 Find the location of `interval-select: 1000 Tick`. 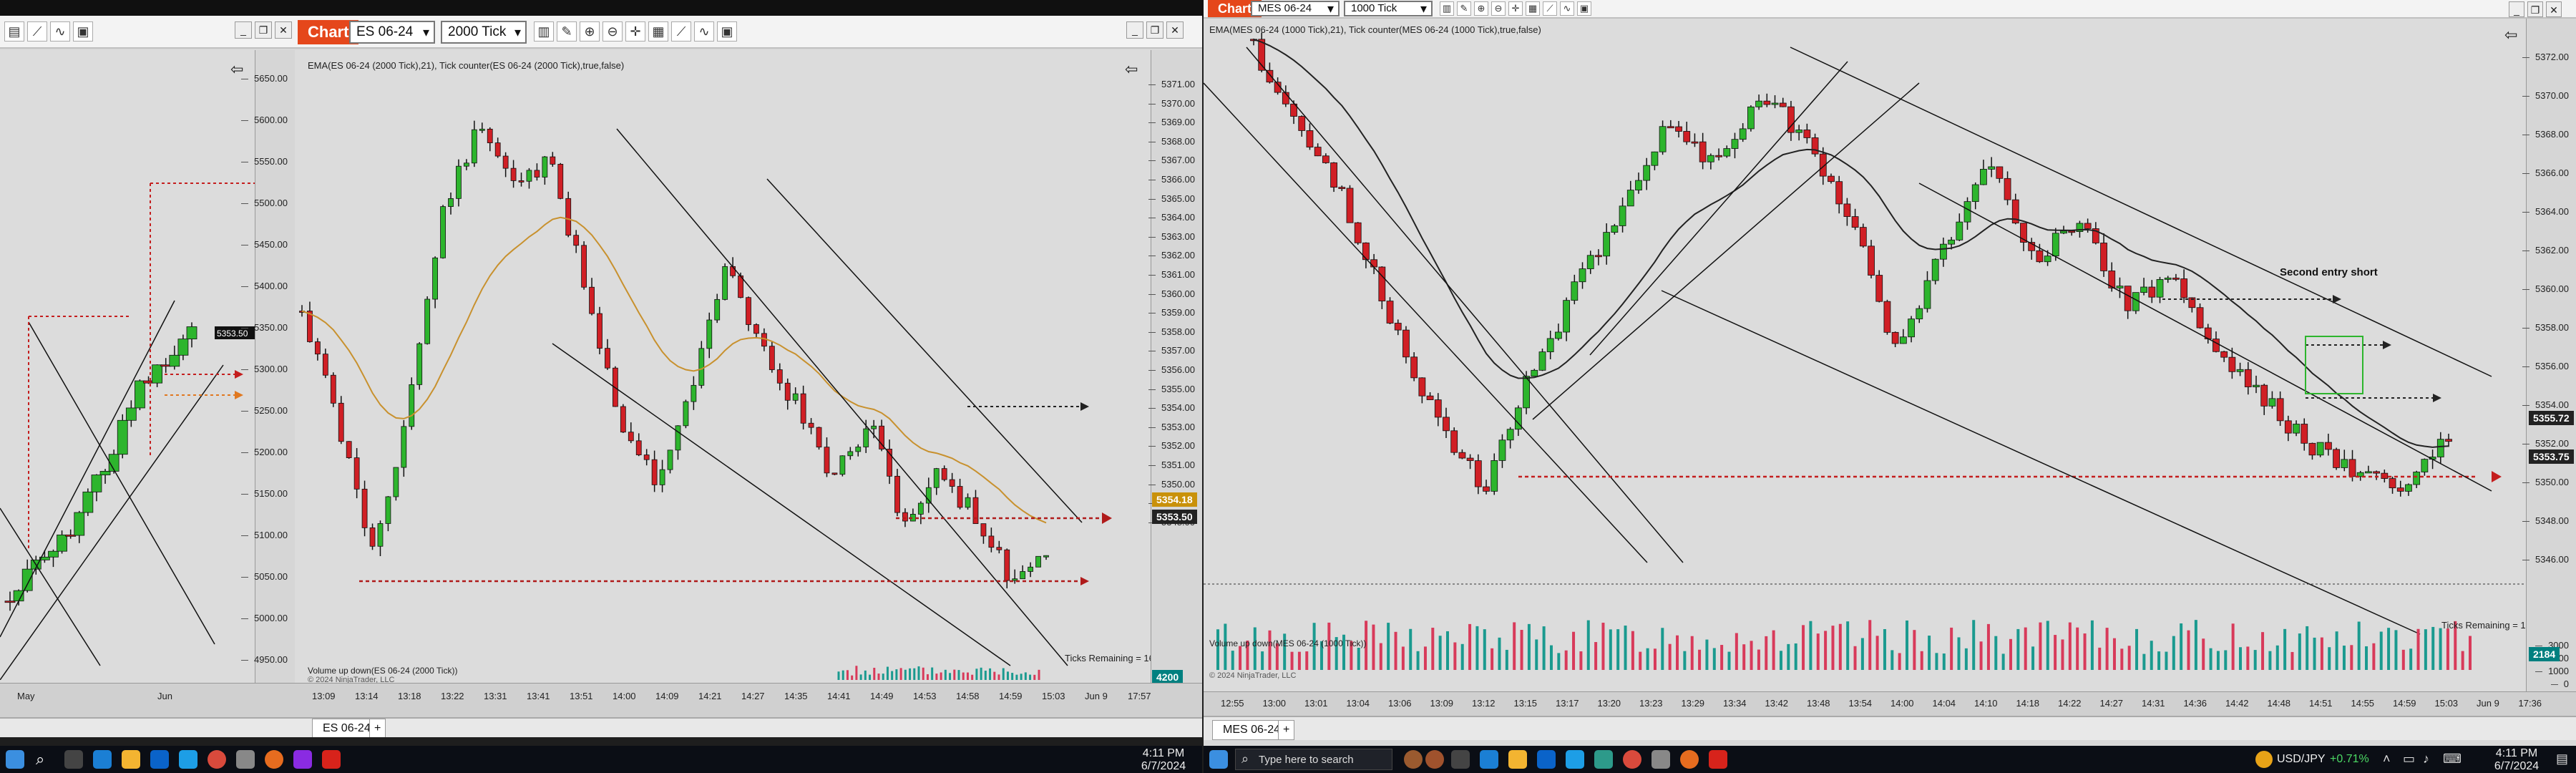

interval-select: 1000 Tick is located at coordinates (1388, 8).